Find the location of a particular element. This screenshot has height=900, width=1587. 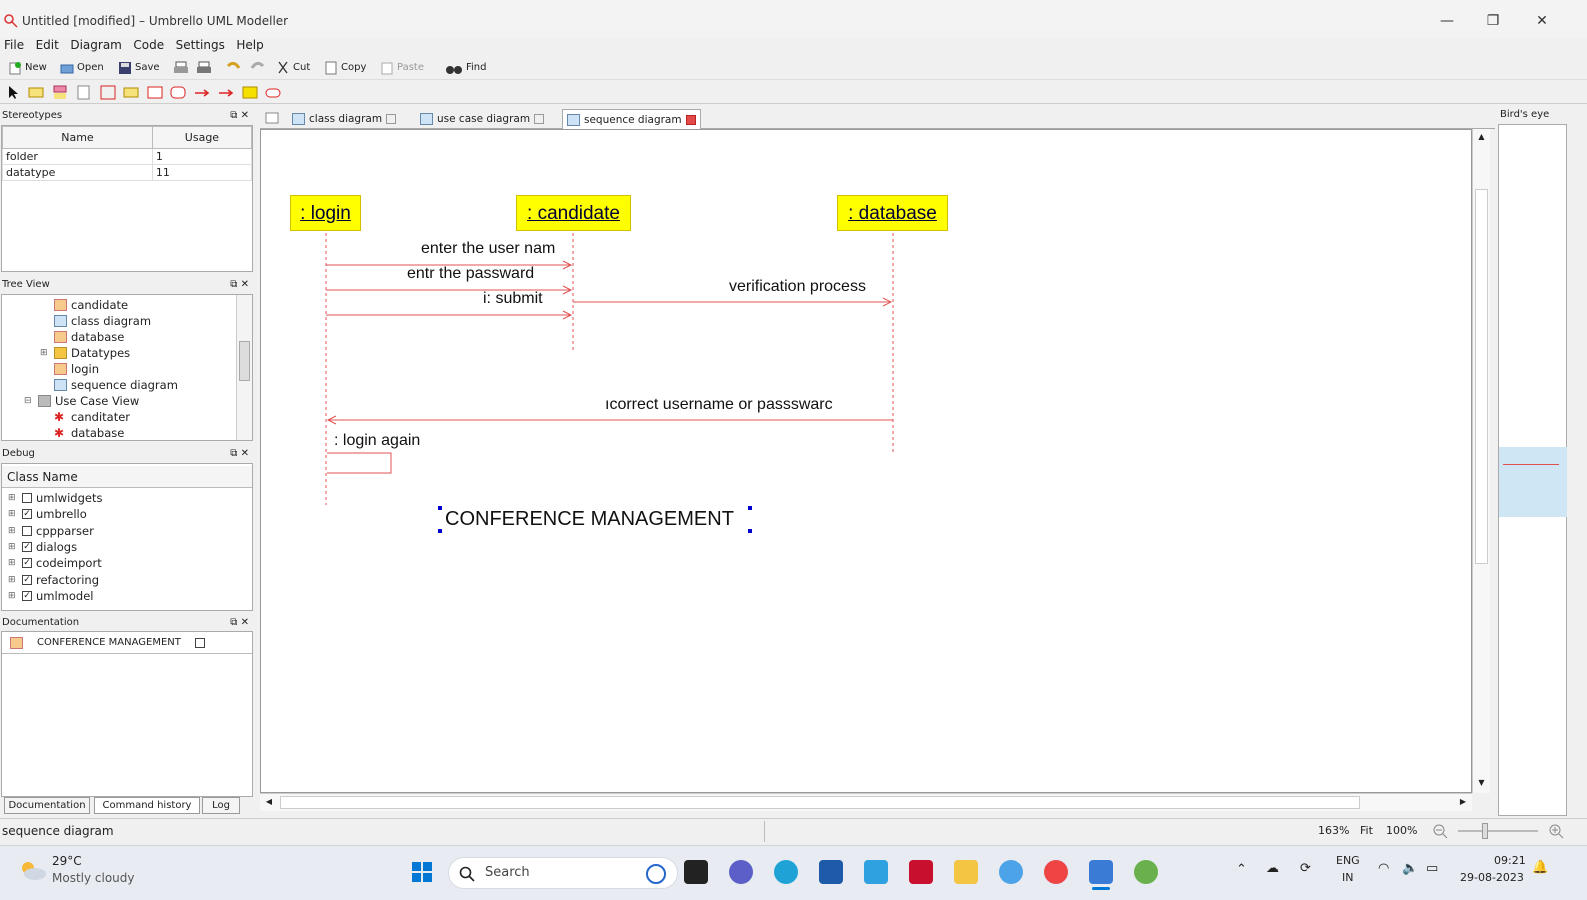

show-hidden-icons: ⌃ is located at coordinates (1241, 869).